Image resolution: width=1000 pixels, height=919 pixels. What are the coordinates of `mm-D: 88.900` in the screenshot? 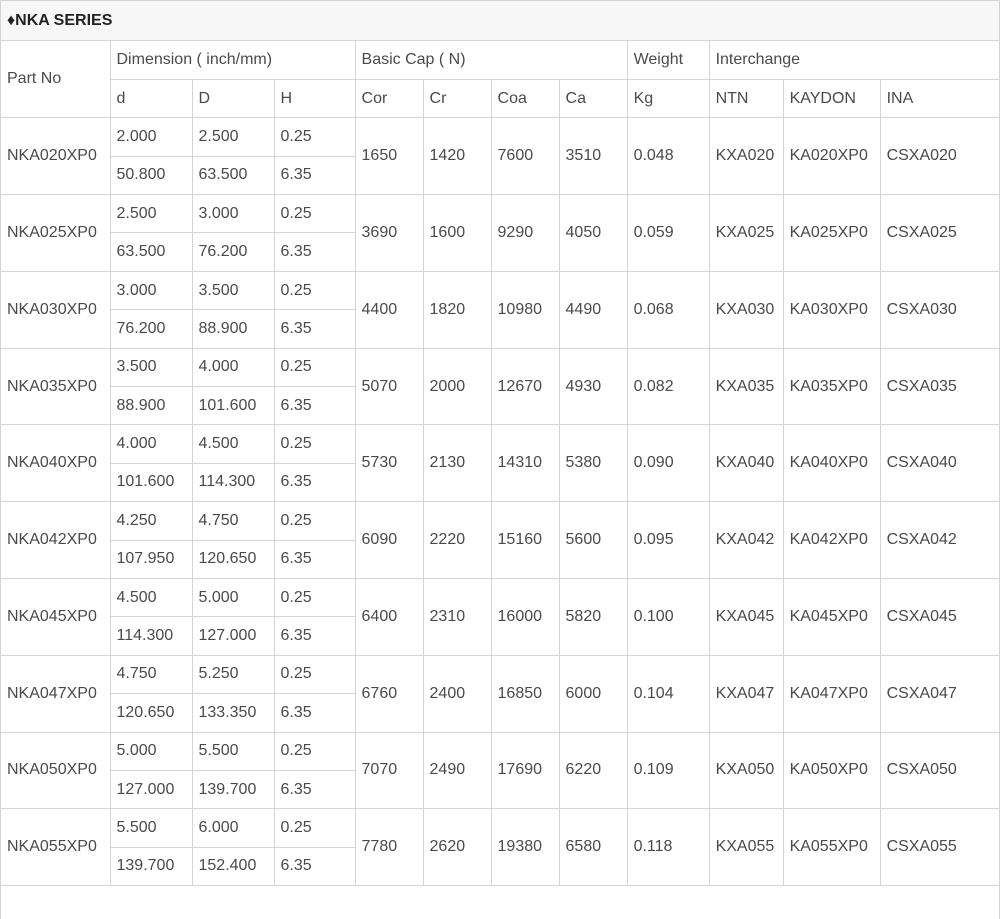 It's located at (233, 329).